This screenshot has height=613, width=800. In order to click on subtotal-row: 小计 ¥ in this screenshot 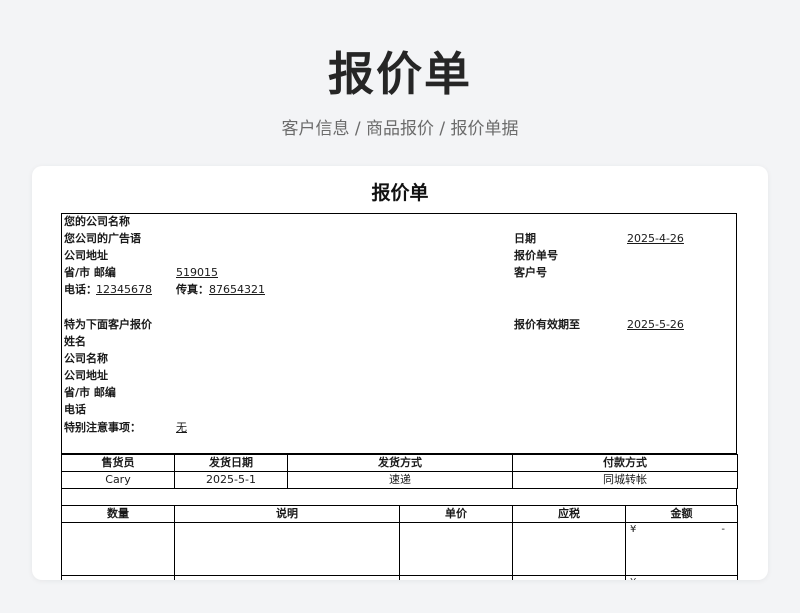, I will do `click(399, 577)`.